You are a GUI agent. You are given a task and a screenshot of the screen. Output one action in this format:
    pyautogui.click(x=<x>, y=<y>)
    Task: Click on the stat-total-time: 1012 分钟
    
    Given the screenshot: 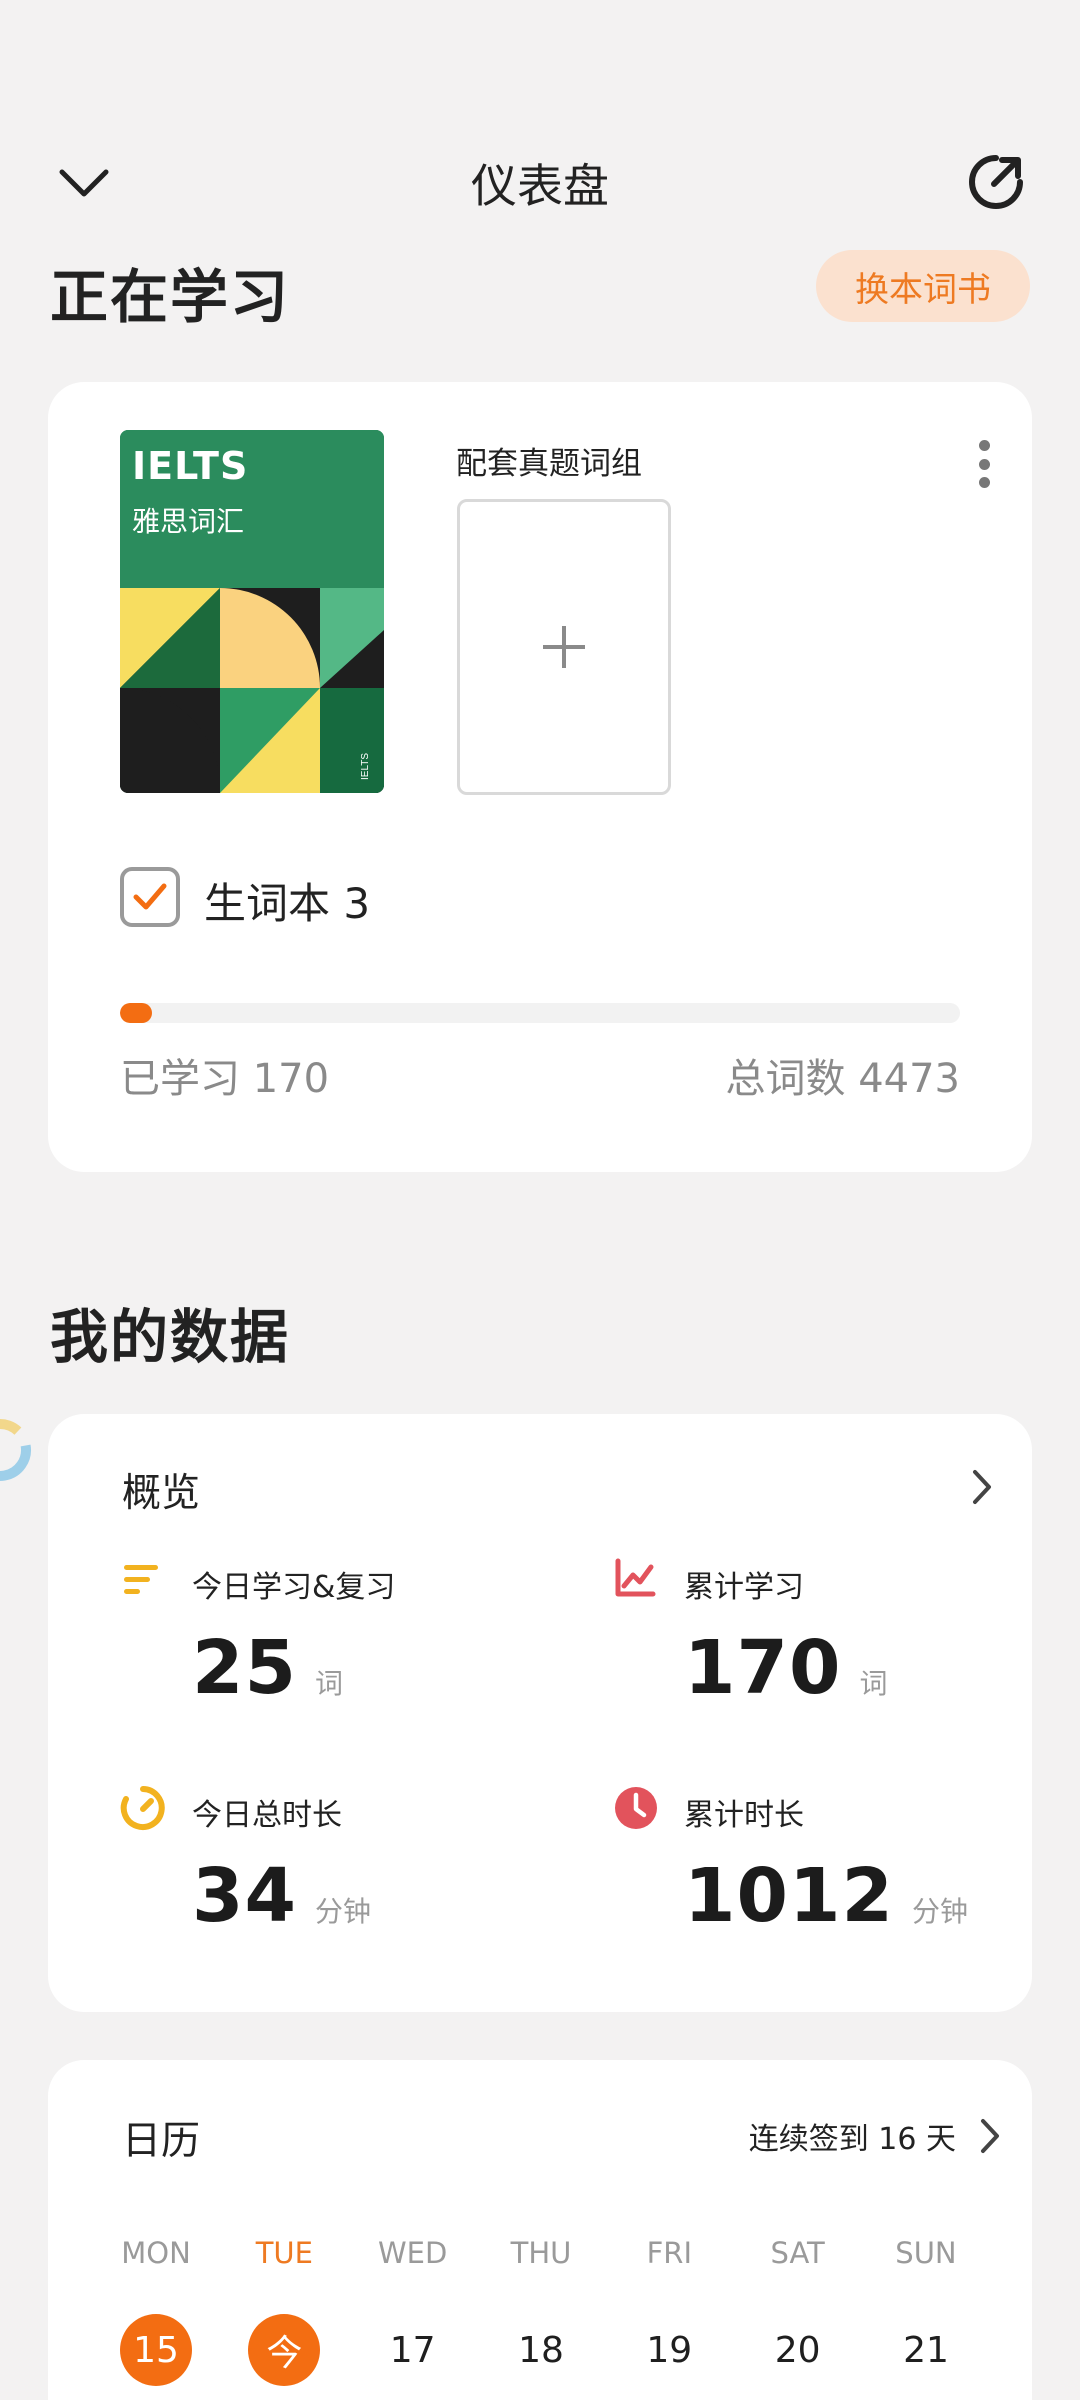 What is the action you would take?
    pyautogui.click(x=826, y=1896)
    